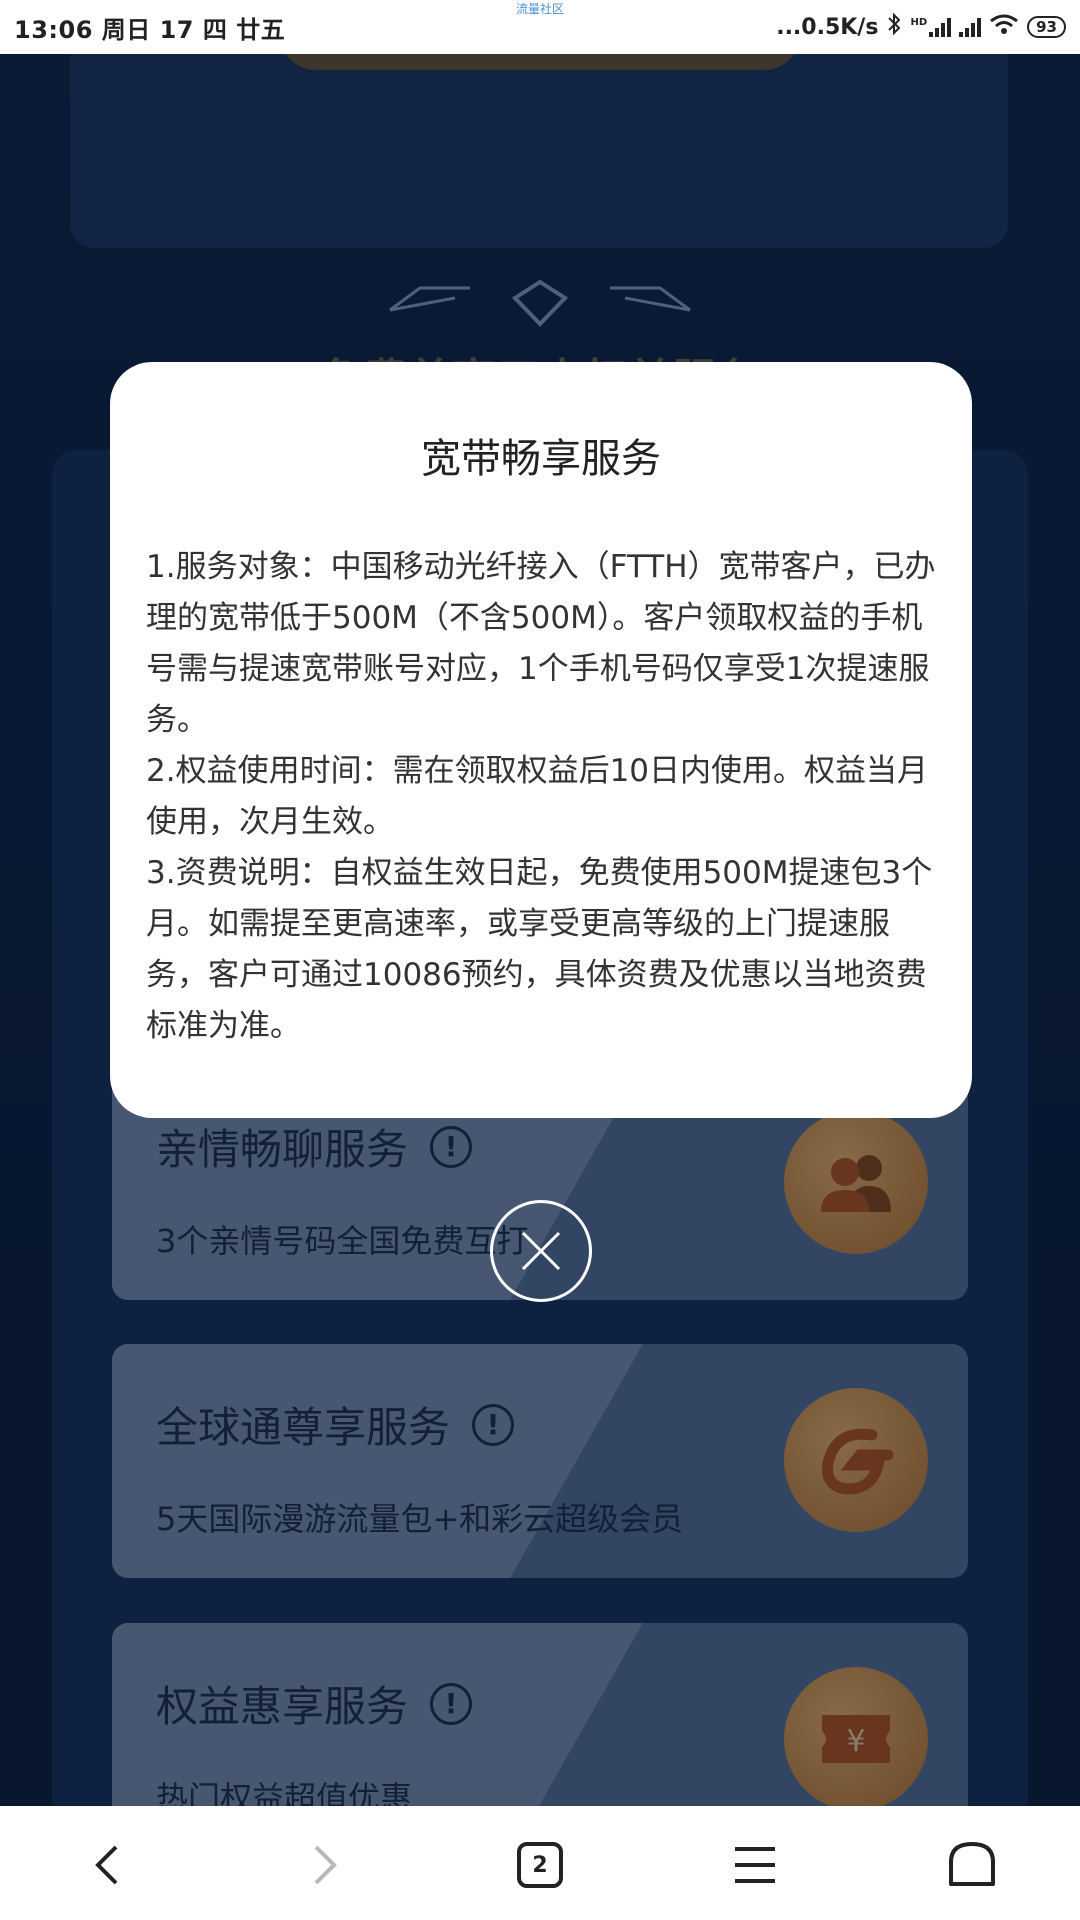 The image size is (1080, 1920). I want to click on chevron-right-icon, so click(325, 1865).